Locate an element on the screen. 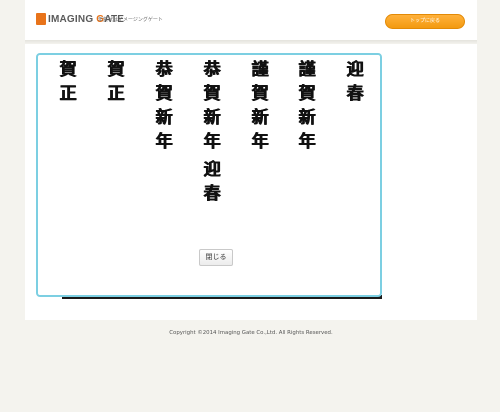 The width and height of the screenshot is (500, 412). greeting-column: 恭賀新年 is located at coordinates (164, 106).